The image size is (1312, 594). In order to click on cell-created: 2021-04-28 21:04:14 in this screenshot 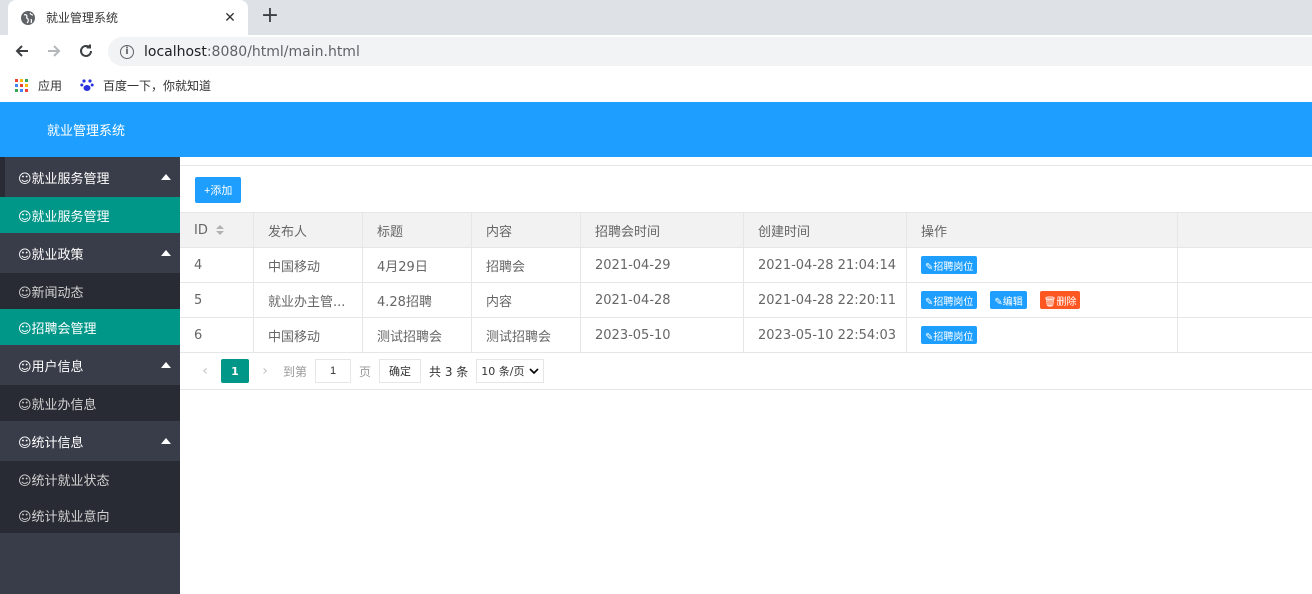, I will do `click(825, 265)`.